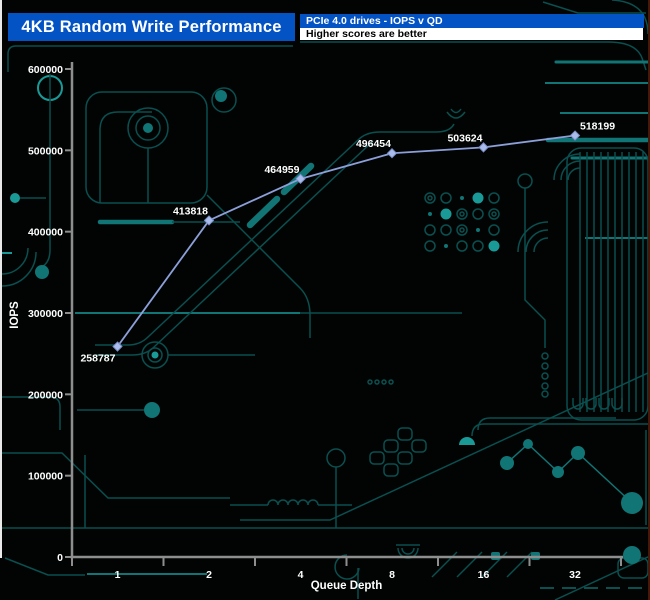 This screenshot has height=600, width=650. What do you see at coordinates (1, 279) in the screenshot?
I see `left-border` at bounding box center [1, 279].